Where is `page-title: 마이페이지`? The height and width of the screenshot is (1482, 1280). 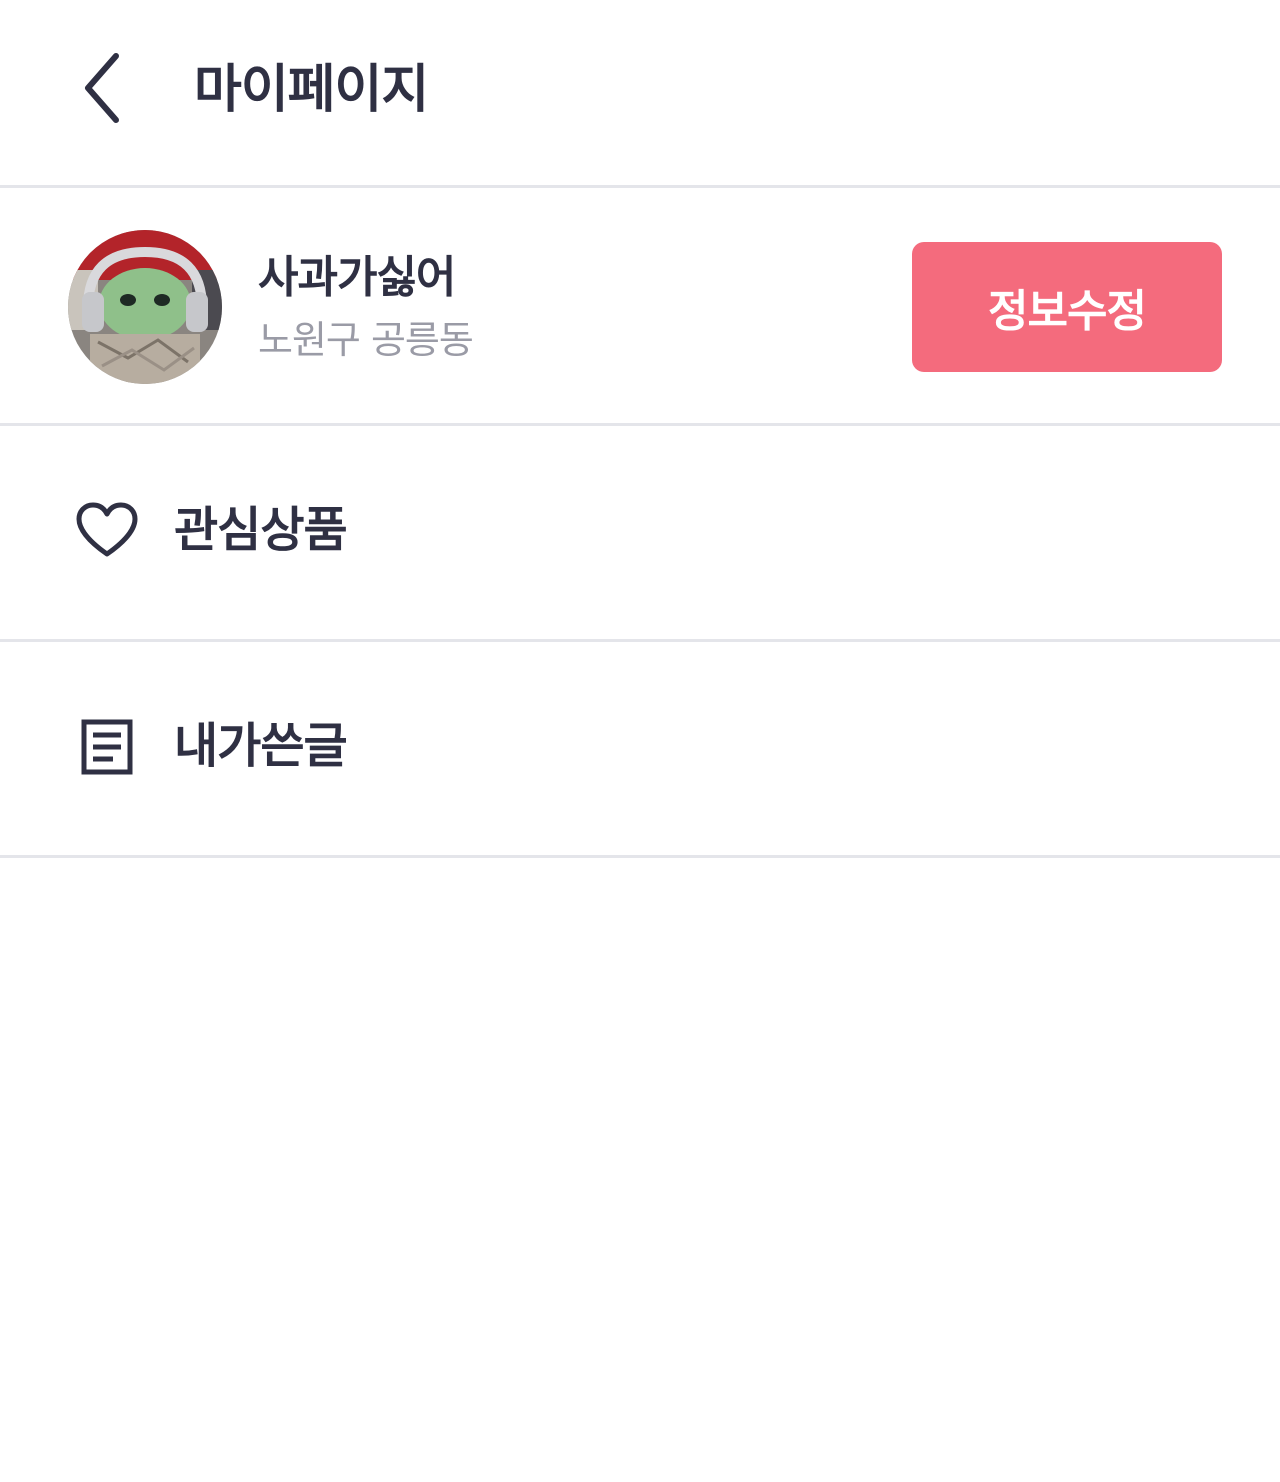
page-title: 마이페이지 is located at coordinates (311, 90).